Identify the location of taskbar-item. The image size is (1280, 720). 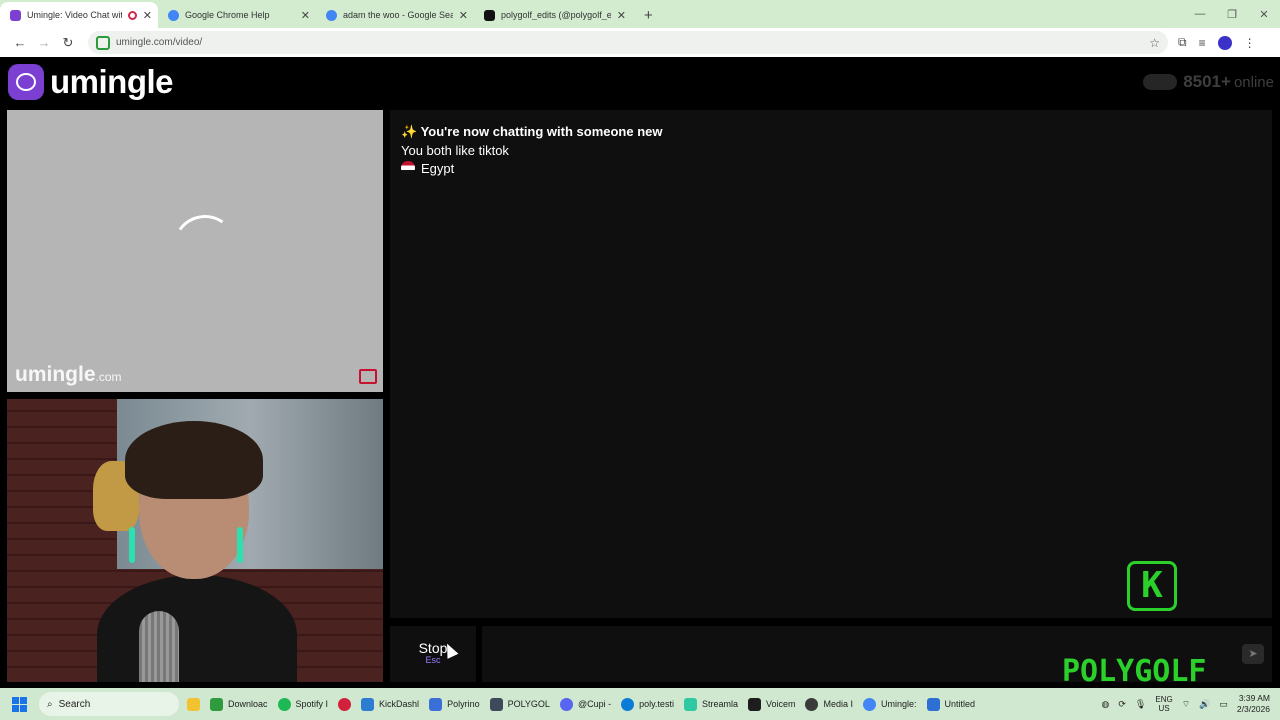
(345, 704).